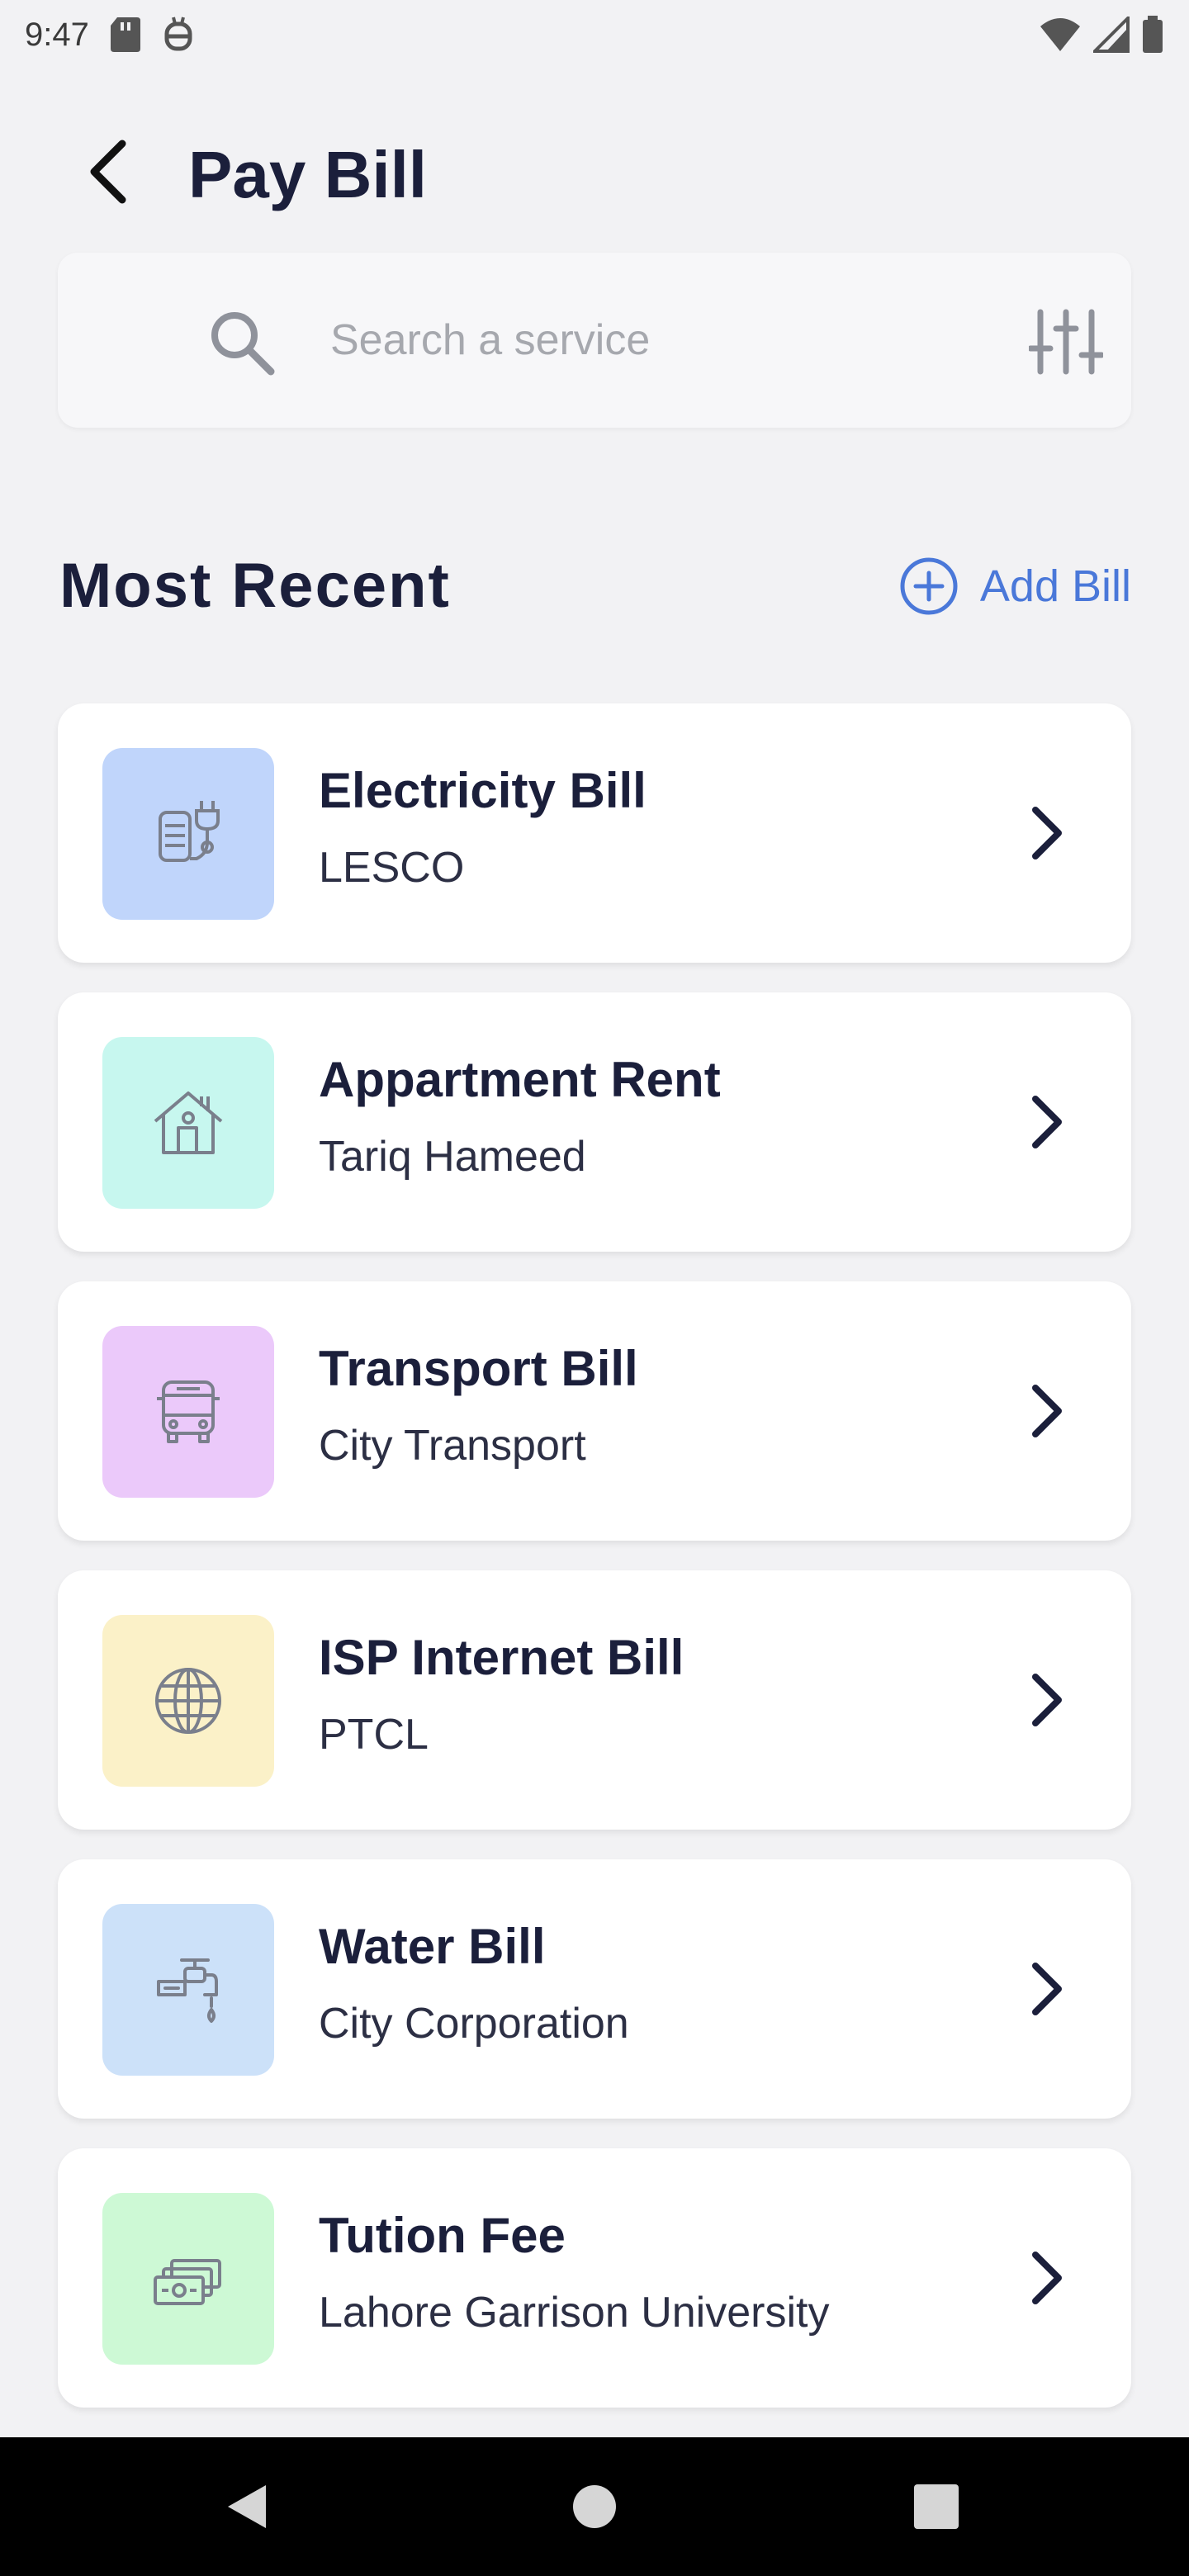  What do you see at coordinates (594, 1122) in the screenshot?
I see `bill-card-apartment-rent: Appartment Rent Tariq Hameed` at bounding box center [594, 1122].